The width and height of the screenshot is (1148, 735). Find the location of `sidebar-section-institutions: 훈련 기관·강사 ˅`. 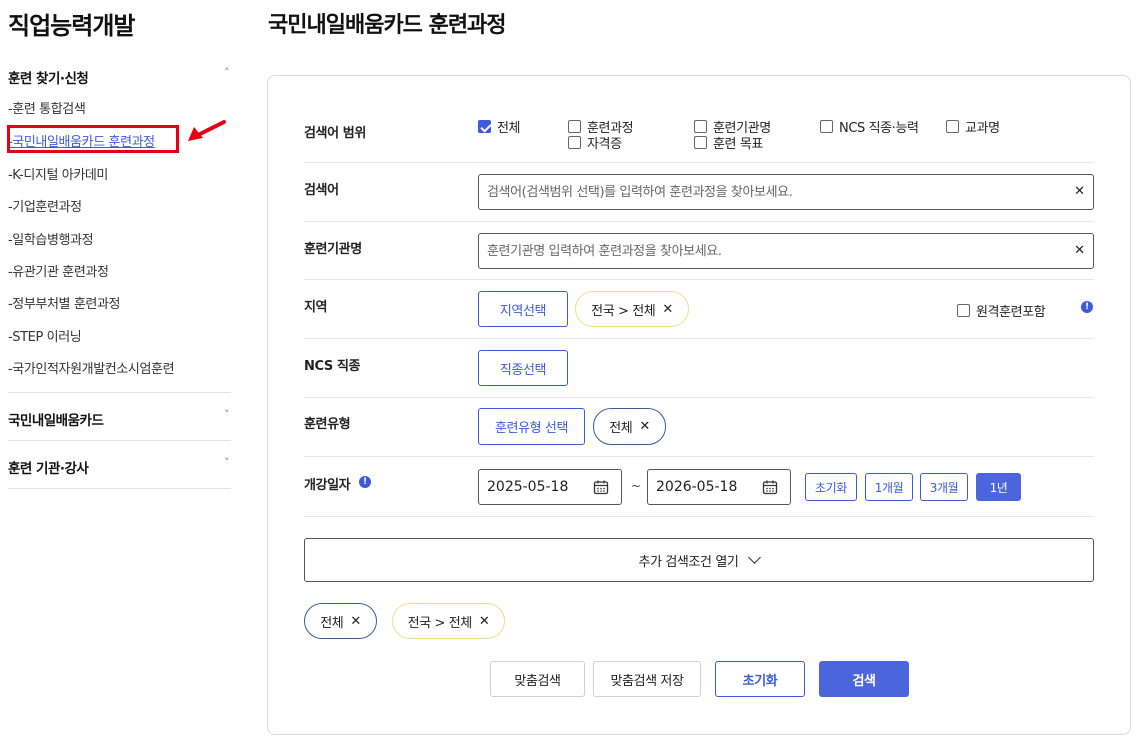

sidebar-section-institutions: 훈련 기관·강사 ˅ is located at coordinates (119, 466).